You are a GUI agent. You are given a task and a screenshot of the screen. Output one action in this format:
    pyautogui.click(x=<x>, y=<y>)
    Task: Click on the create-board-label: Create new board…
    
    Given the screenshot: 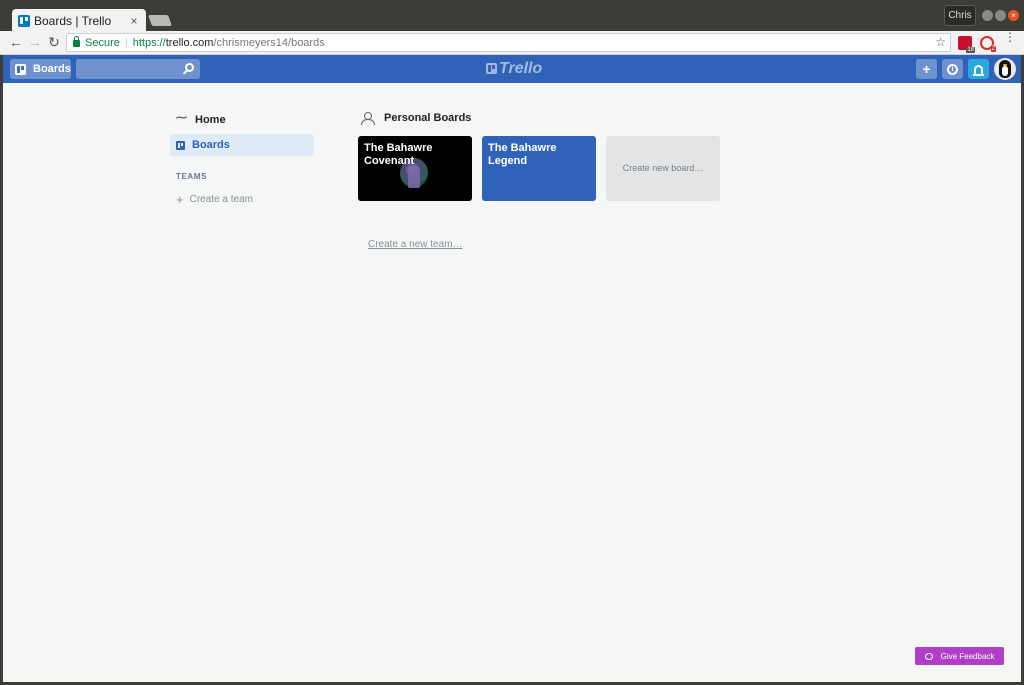 What is the action you would take?
    pyautogui.click(x=663, y=168)
    